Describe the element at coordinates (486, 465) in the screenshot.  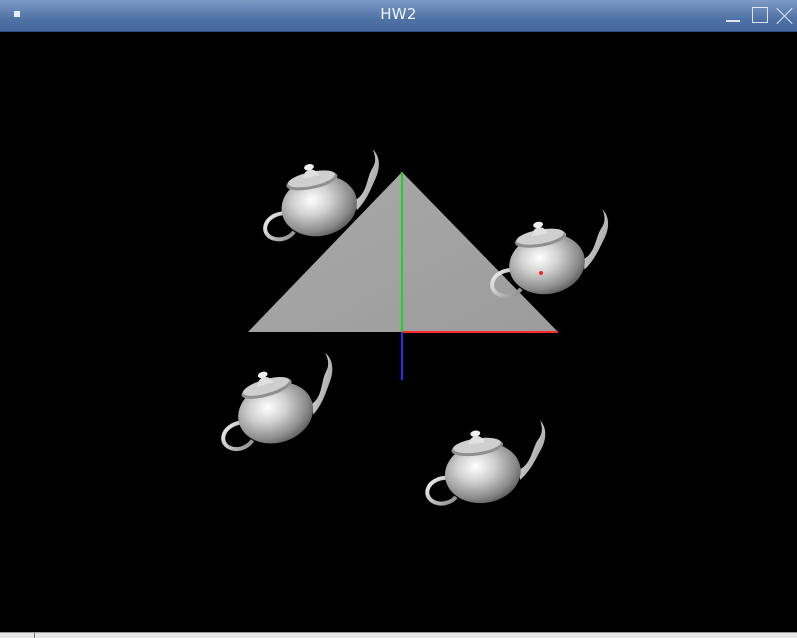
I see `teapot-bottom-right` at that location.